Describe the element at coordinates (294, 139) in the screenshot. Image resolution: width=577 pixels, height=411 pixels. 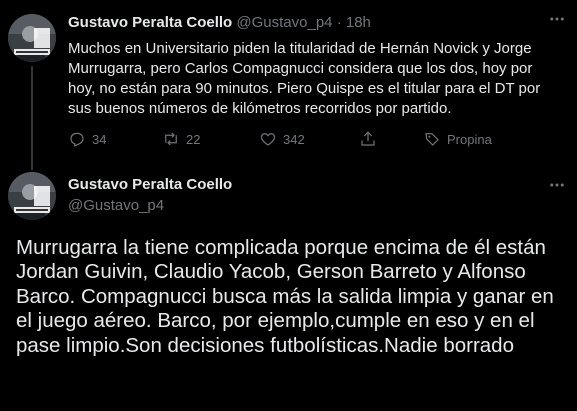
I see `like-count: 342` at that location.